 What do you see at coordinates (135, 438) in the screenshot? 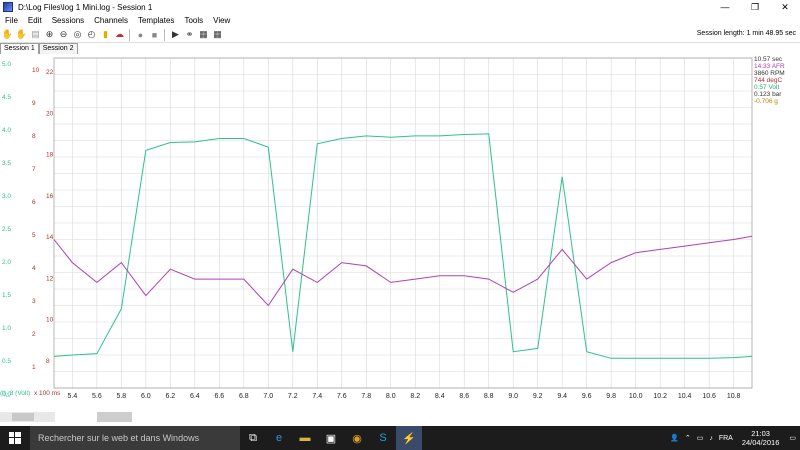
I see `taskbar-search: Rechercher sur le web et dans Windows` at bounding box center [135, 438].